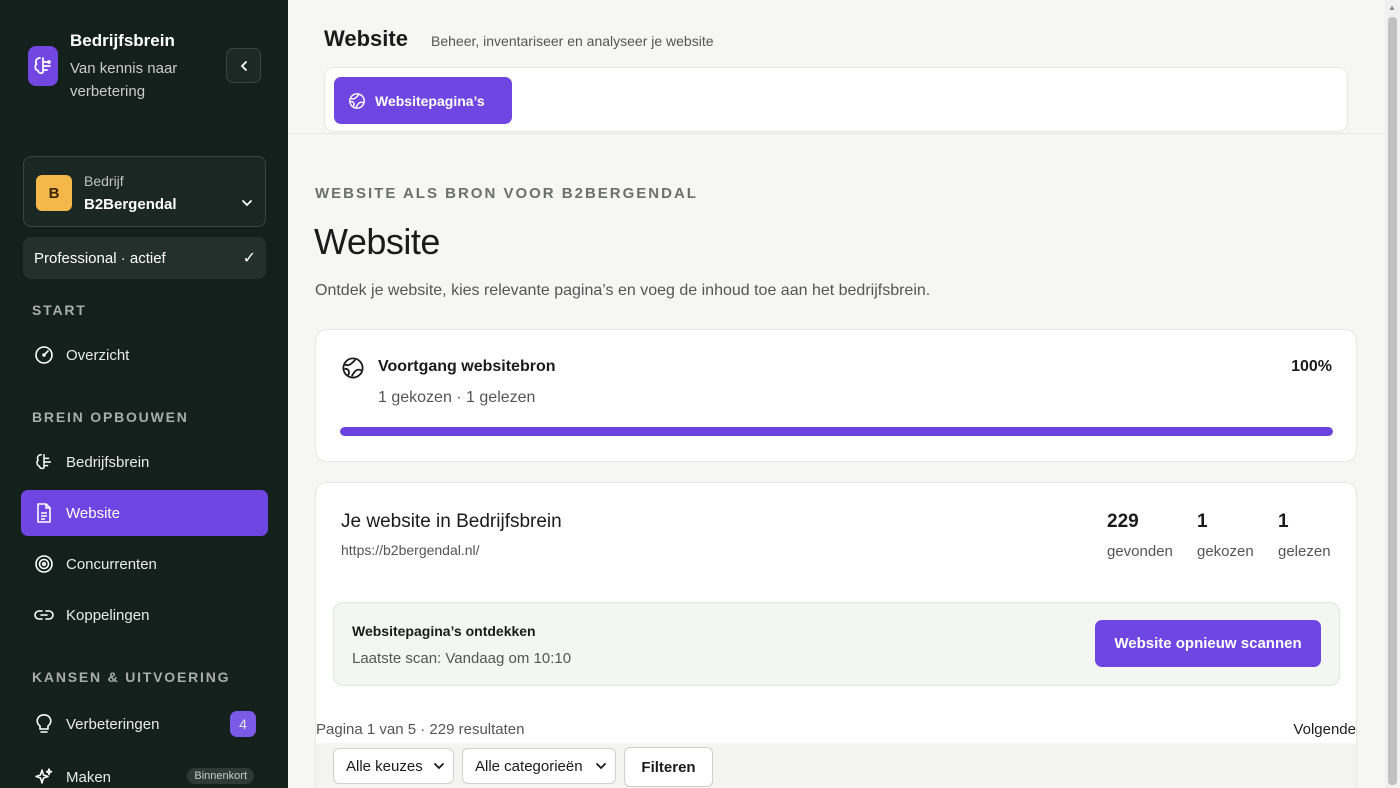 Image resolution: width=1400 pixels, height=788 pixels. I want to click on collapse-sidebar-button, so click(243, 65).